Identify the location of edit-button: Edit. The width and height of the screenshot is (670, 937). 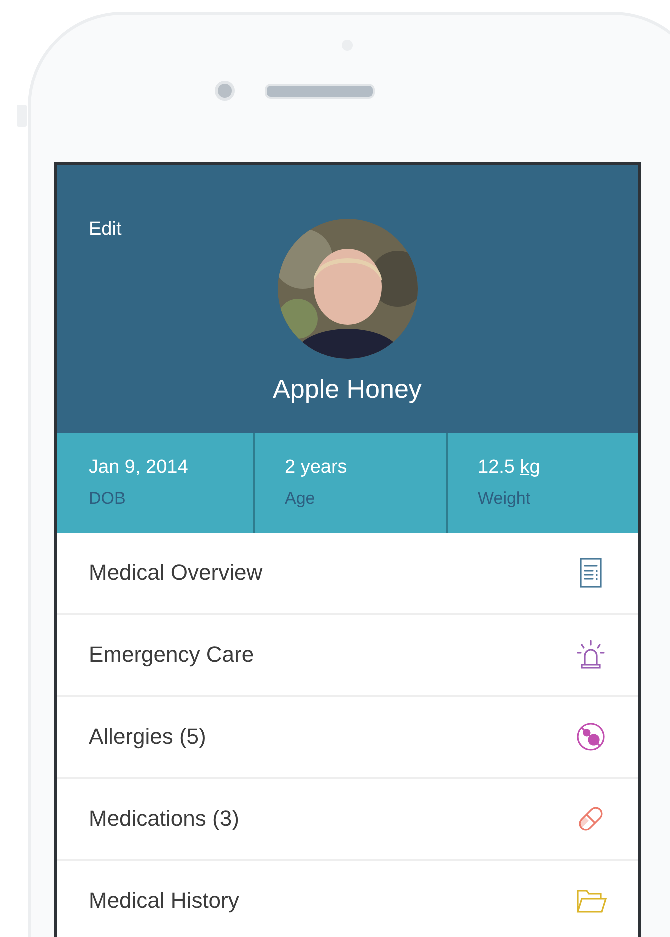
(105, 230).